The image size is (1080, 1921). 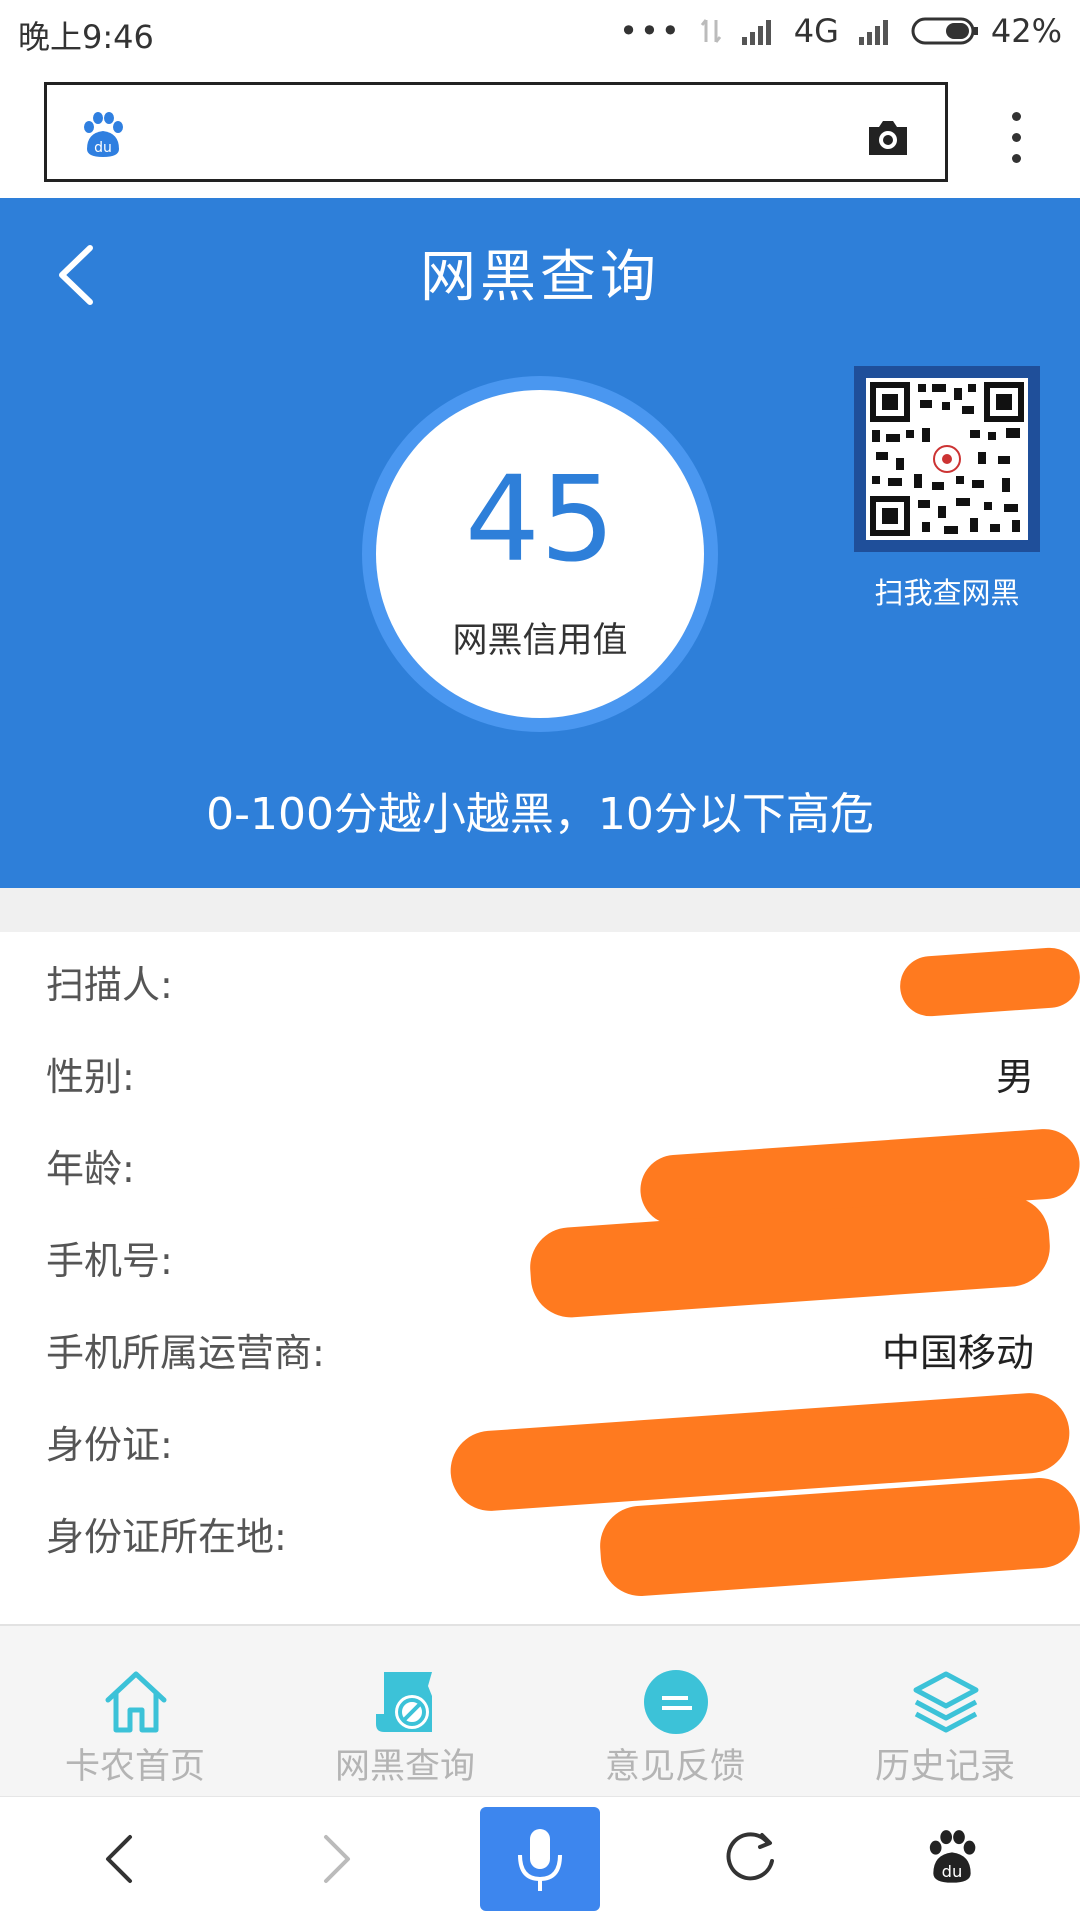 What do you see at coordinates (946, 1702) in the screenshot?
I see `layers-icon` at bounding box center [946, 1702].